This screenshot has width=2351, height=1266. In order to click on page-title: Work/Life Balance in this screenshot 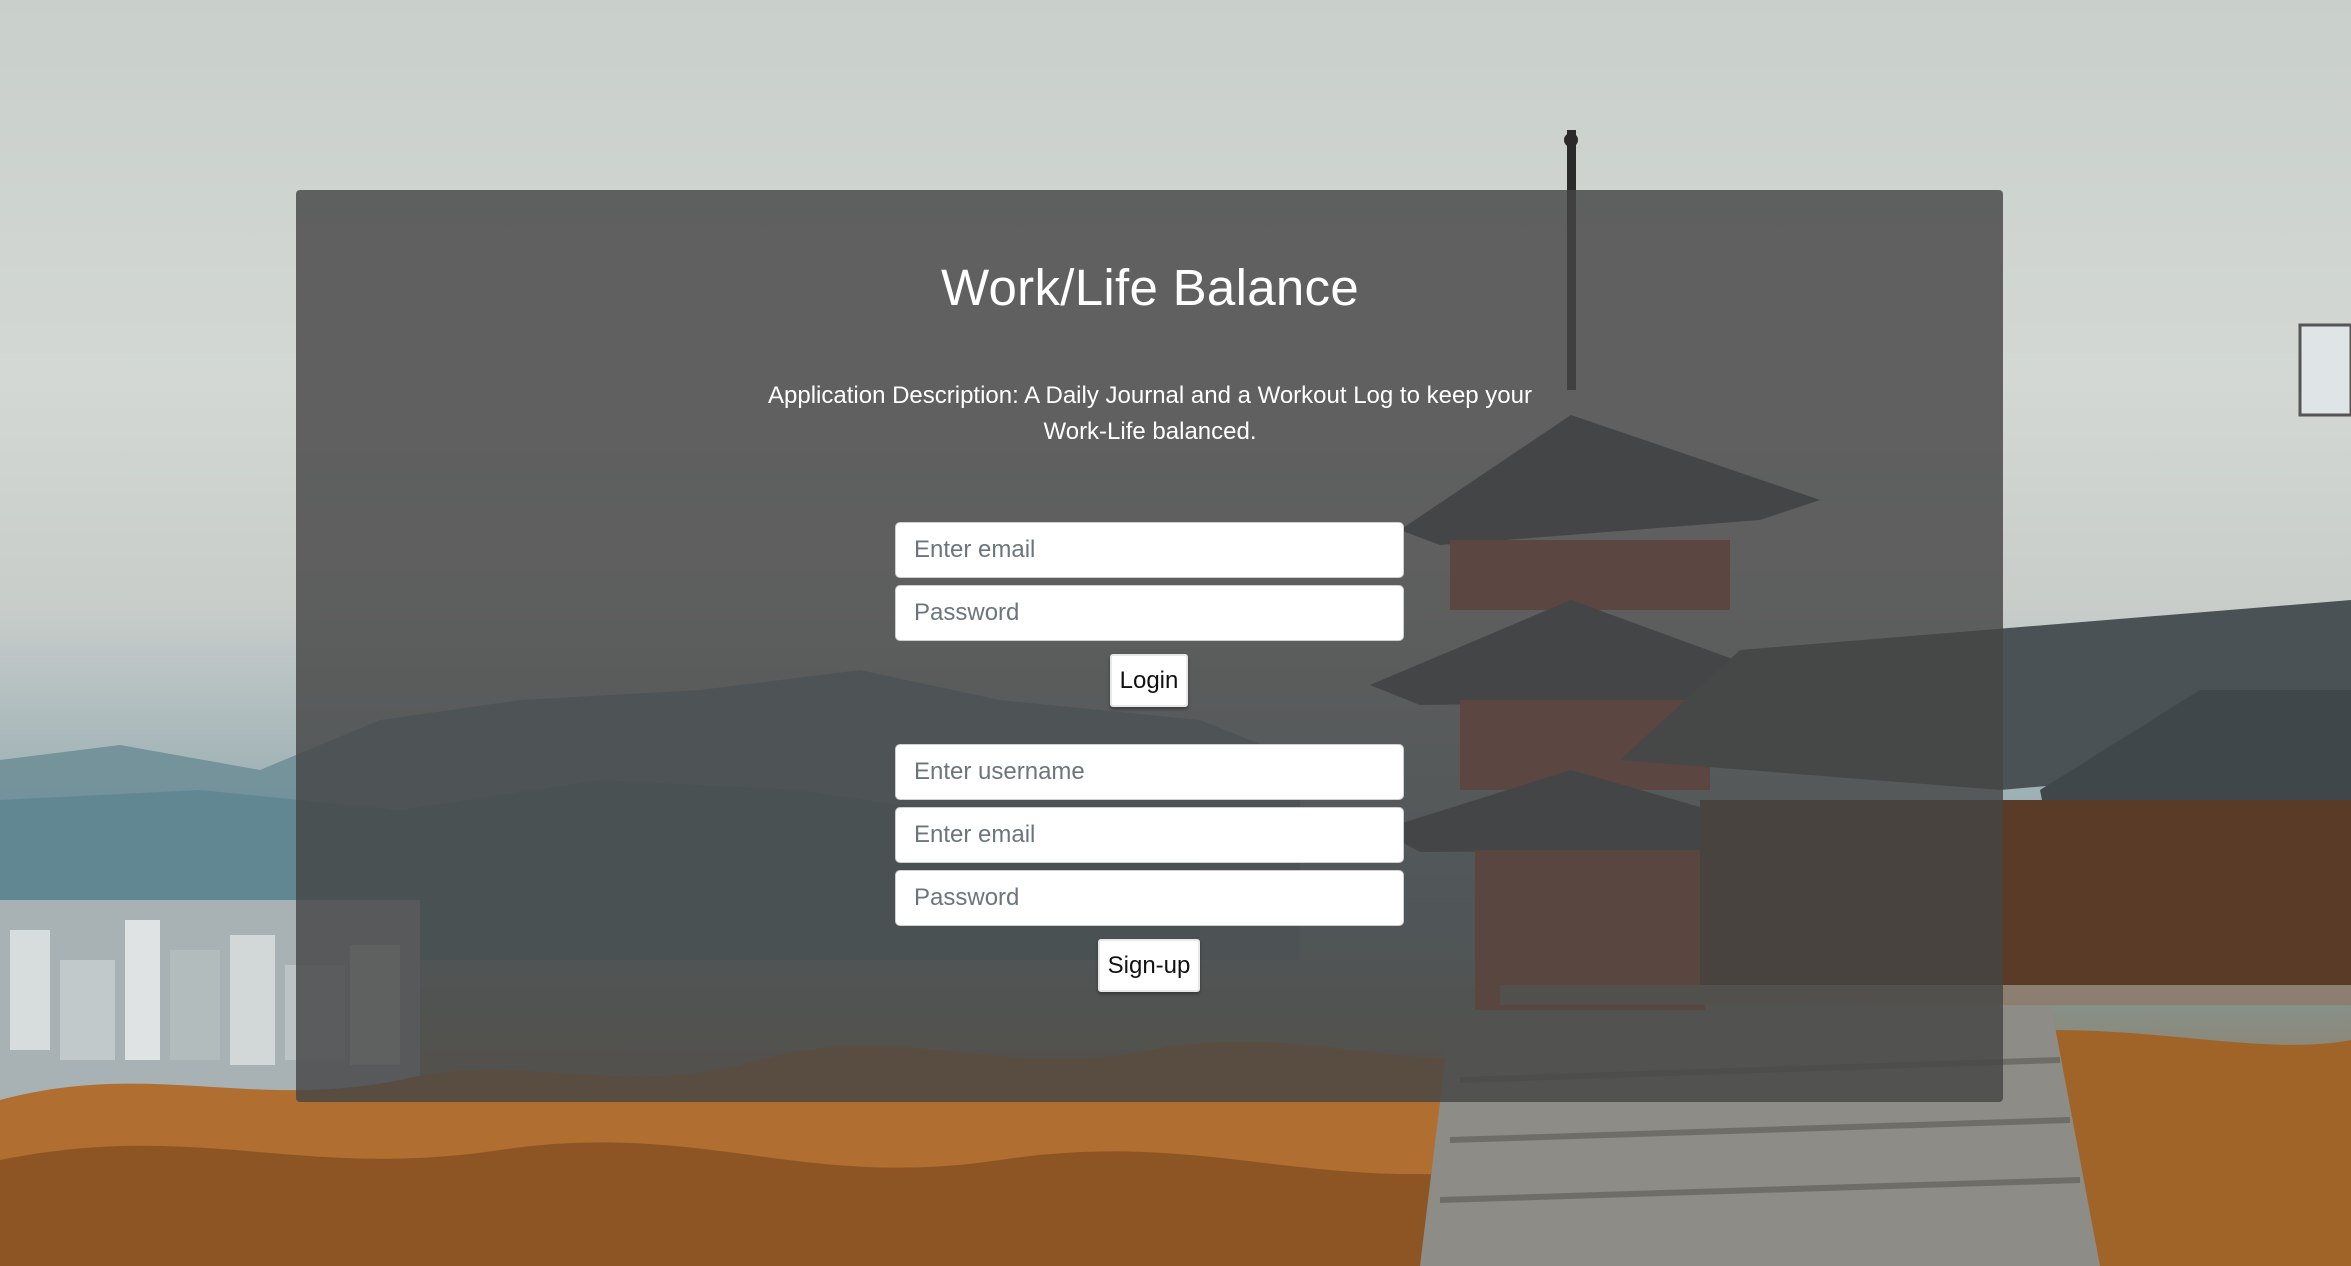, I will do `click(1150, 287)`.